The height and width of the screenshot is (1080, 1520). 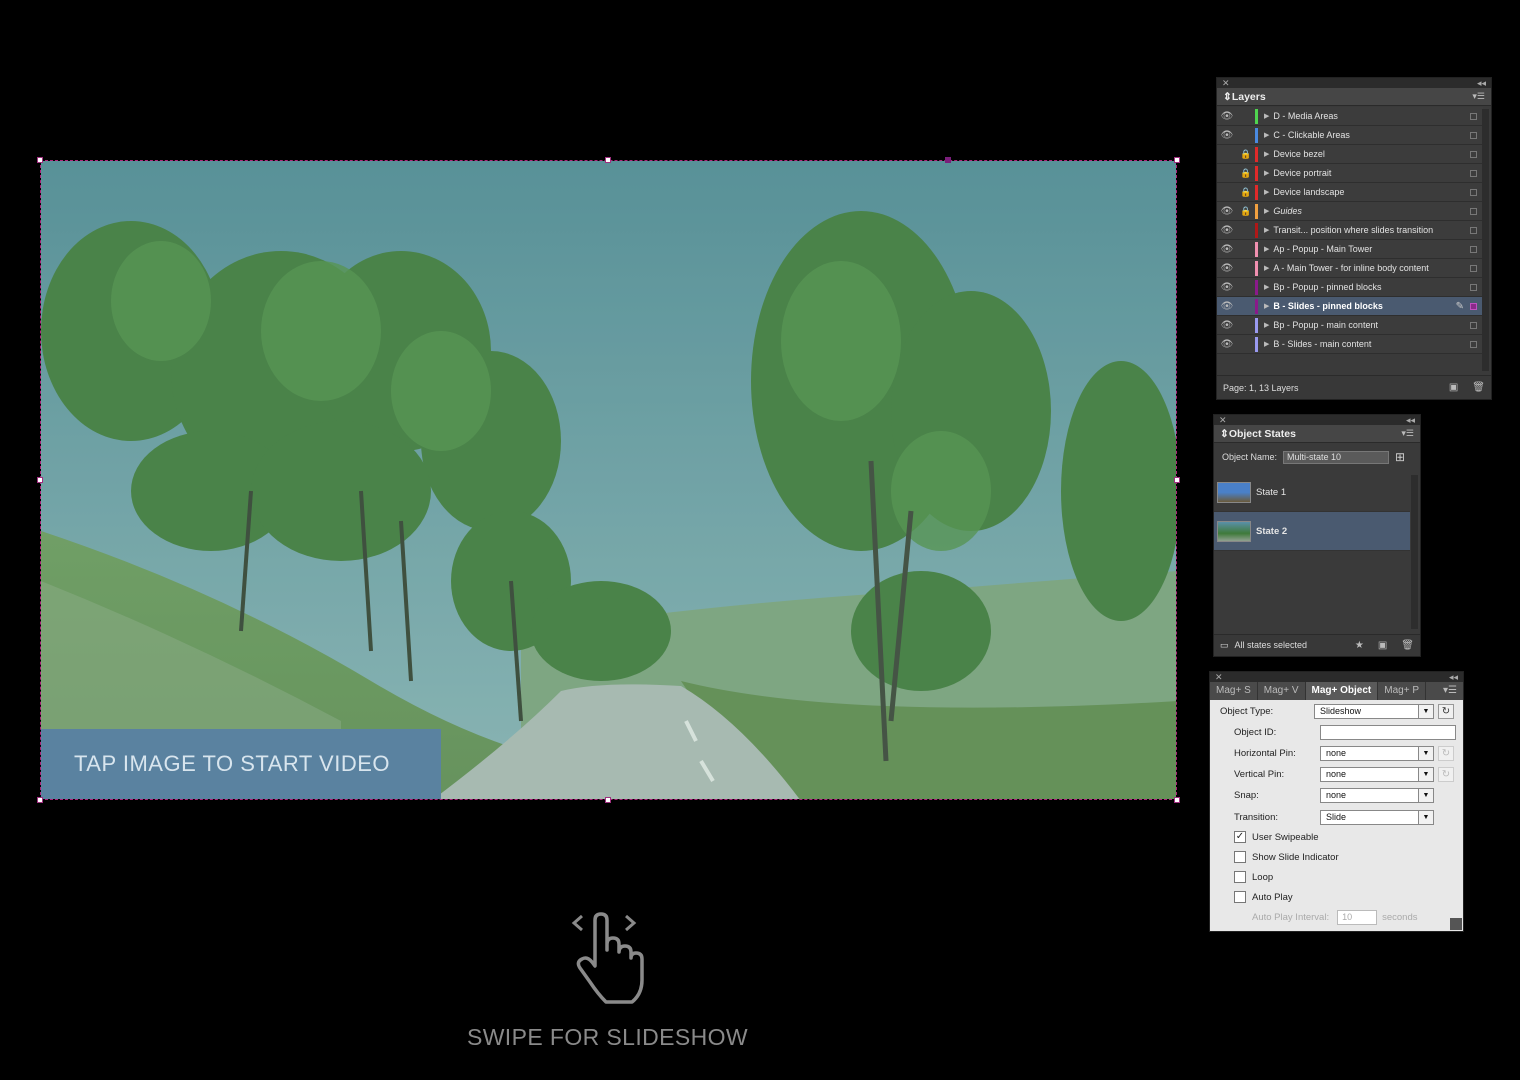 What do you see at coordinates (1485, 240) in the screenshot?
I see `layers-scrollbar` at bounding box center [1485, 240].